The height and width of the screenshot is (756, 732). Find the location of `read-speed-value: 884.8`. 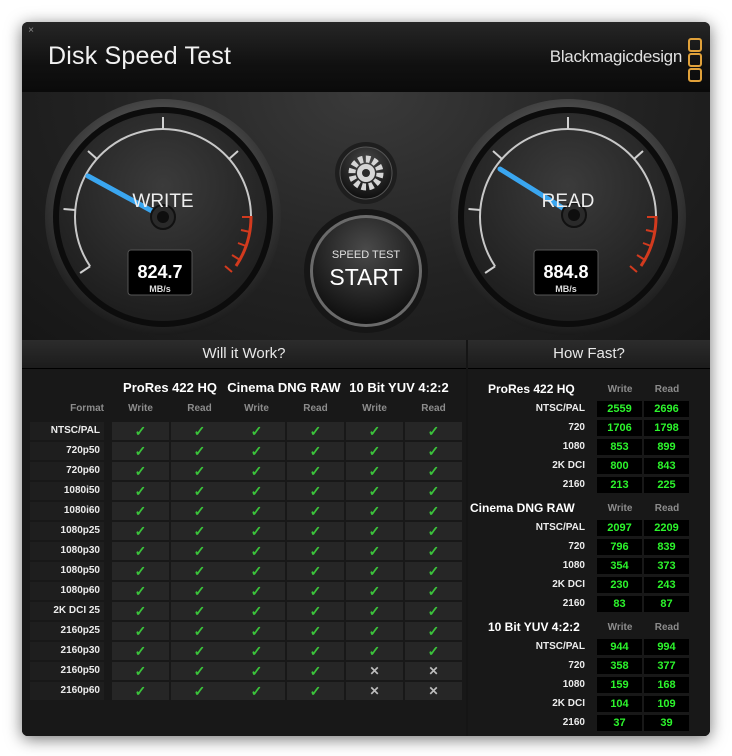

read-speed-value: 884.8 is located at coordinates (565, 272).